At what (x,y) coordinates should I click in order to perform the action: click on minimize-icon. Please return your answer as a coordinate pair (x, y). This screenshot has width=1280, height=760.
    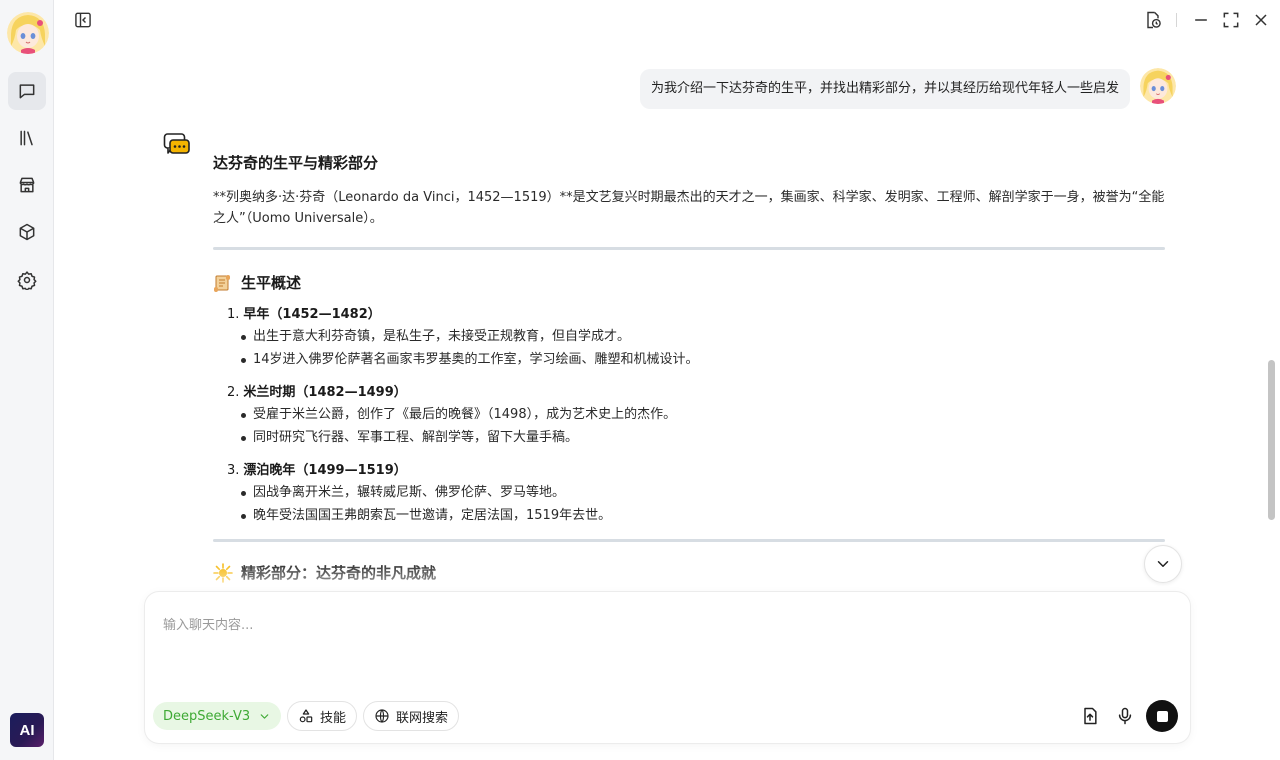
    Looking at the image, I should click on (1201, 20).